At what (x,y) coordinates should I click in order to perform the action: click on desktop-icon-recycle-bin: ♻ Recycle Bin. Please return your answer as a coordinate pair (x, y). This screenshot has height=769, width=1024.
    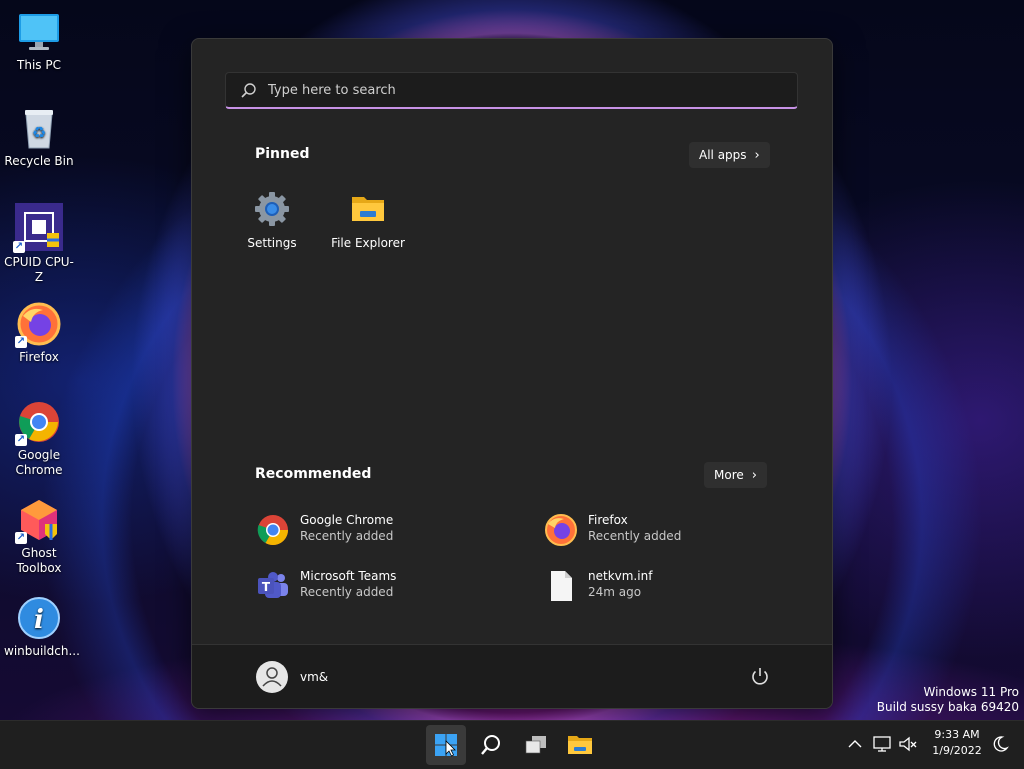
    Looking at the image, I should click on (39, 137).